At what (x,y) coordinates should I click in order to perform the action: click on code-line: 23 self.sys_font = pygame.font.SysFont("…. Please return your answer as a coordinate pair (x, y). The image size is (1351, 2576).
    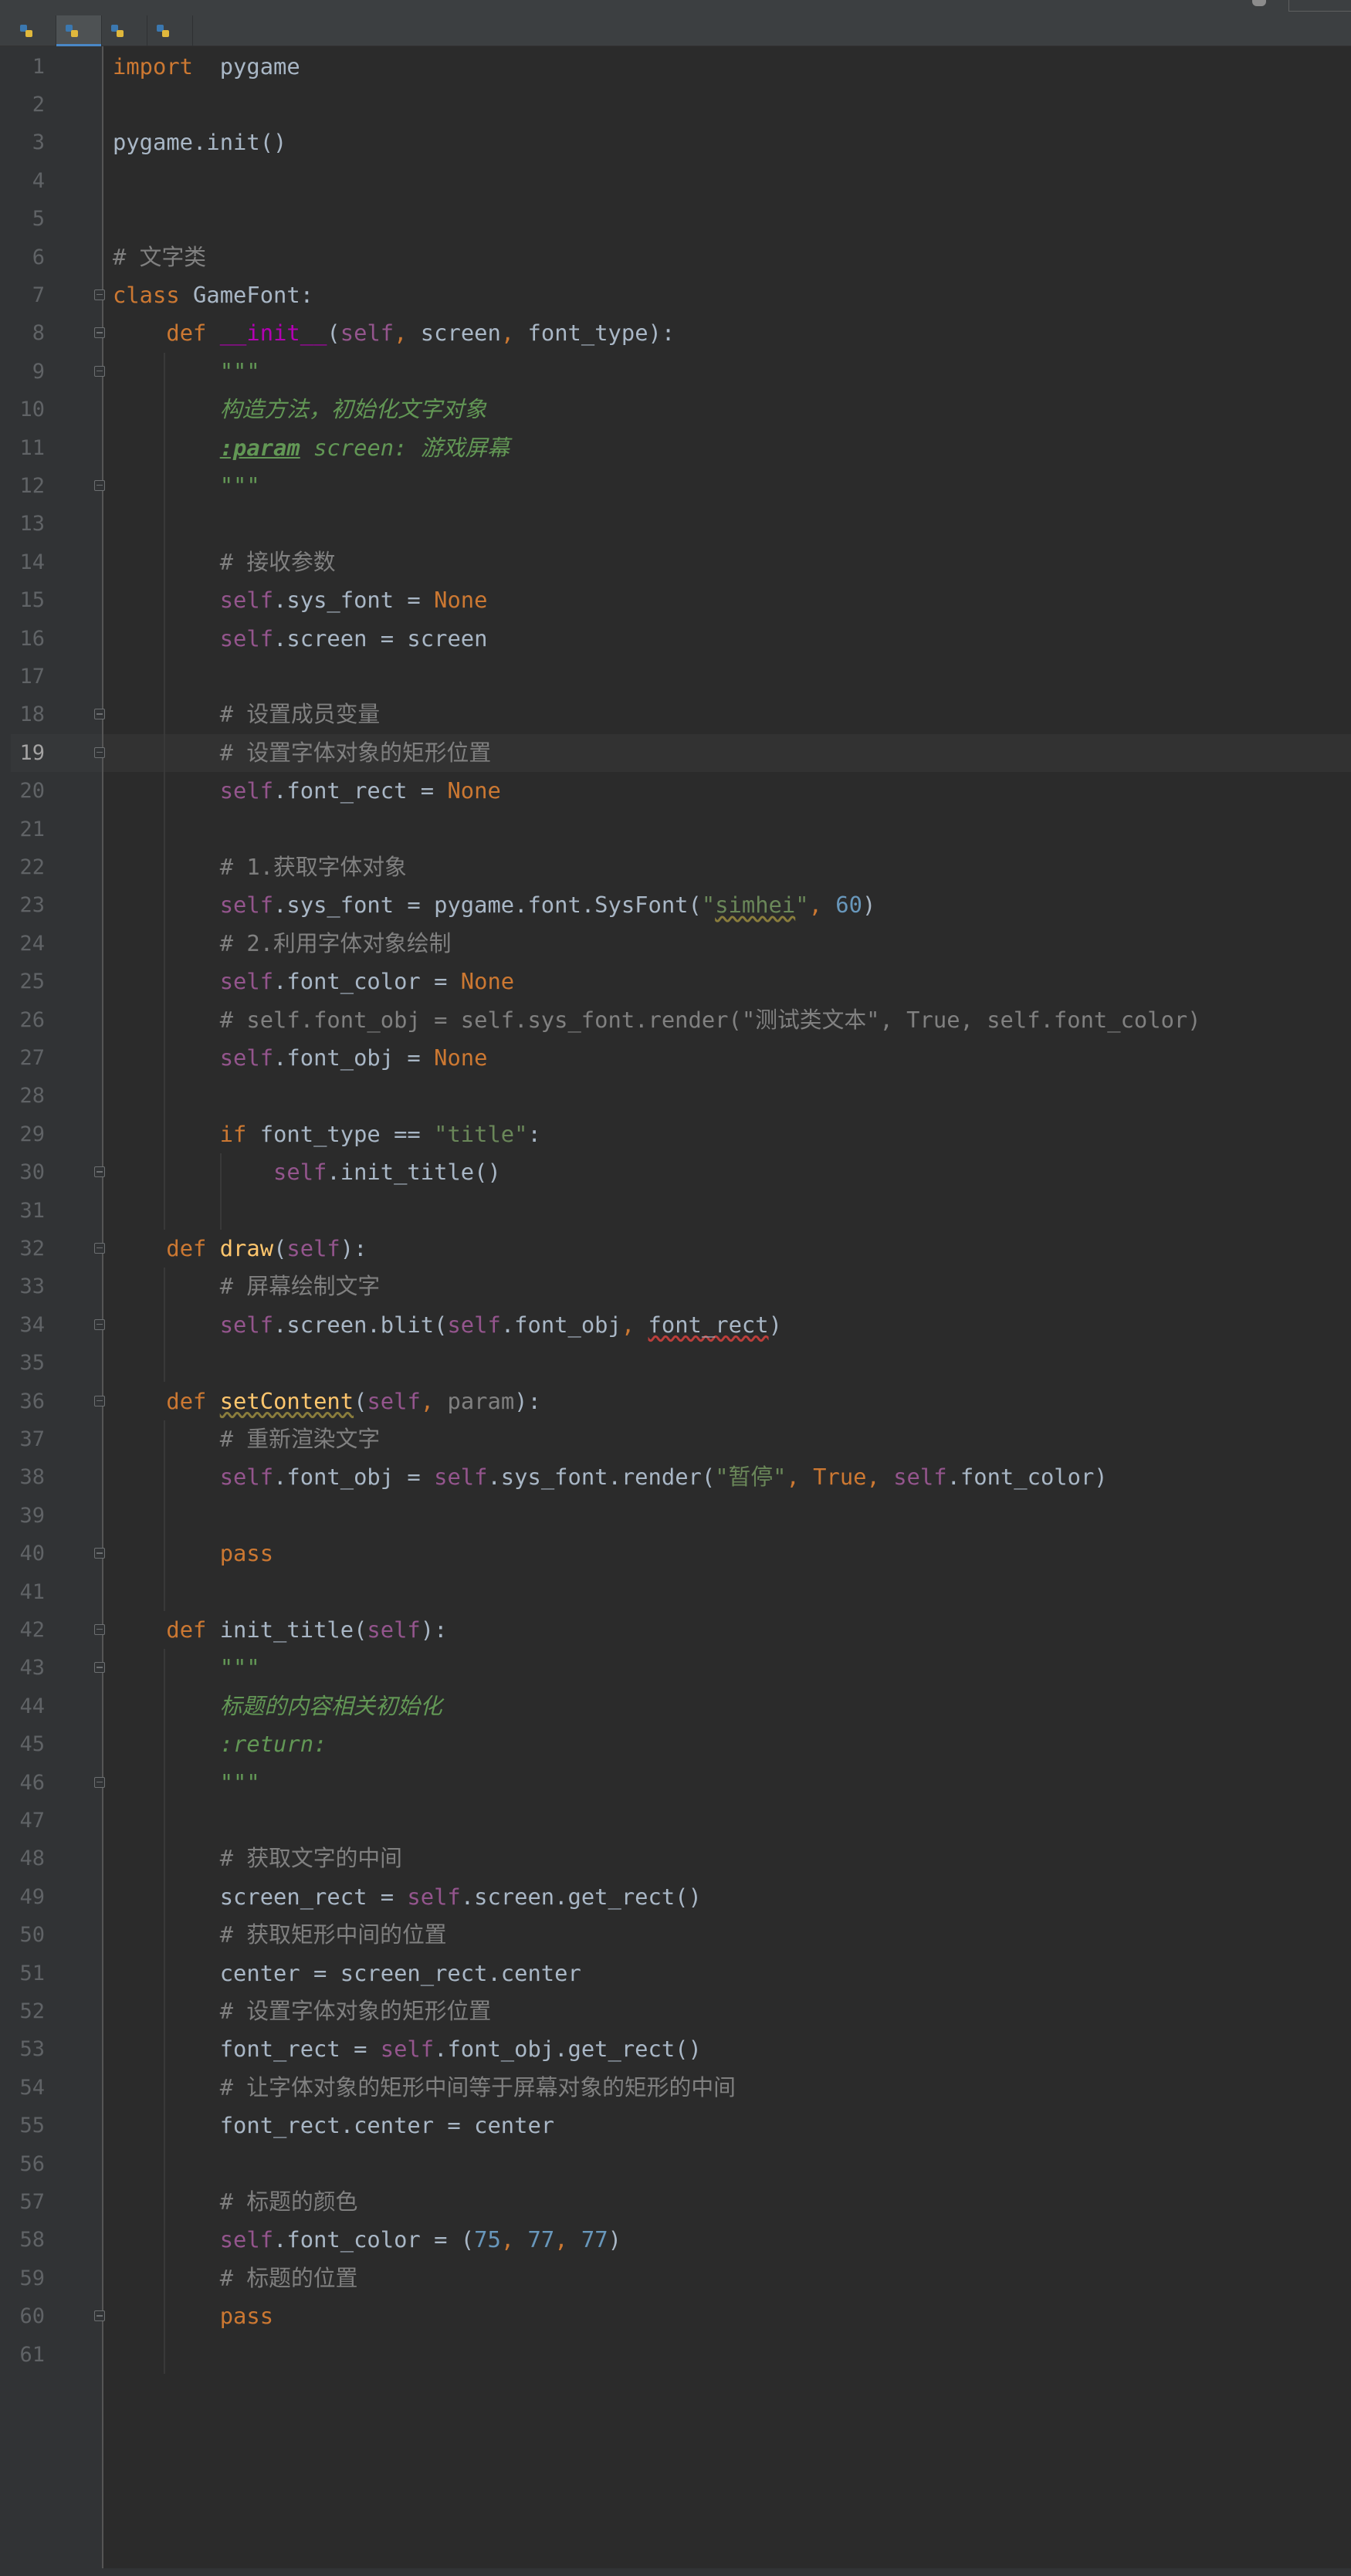
    Looking at the image, I should click on (675, 905).